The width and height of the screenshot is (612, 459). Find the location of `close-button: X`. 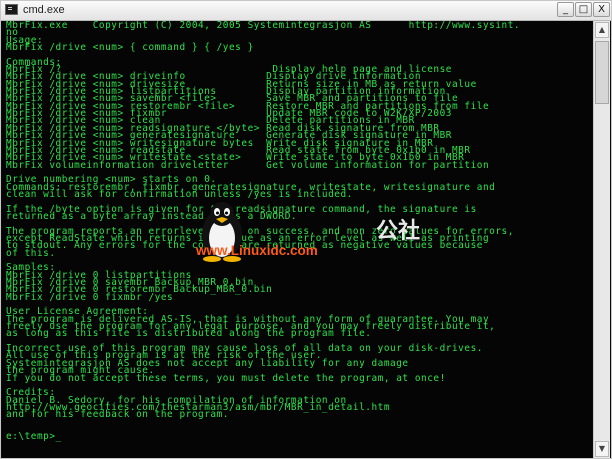

close-button: X is located at coordinates (601, 9).